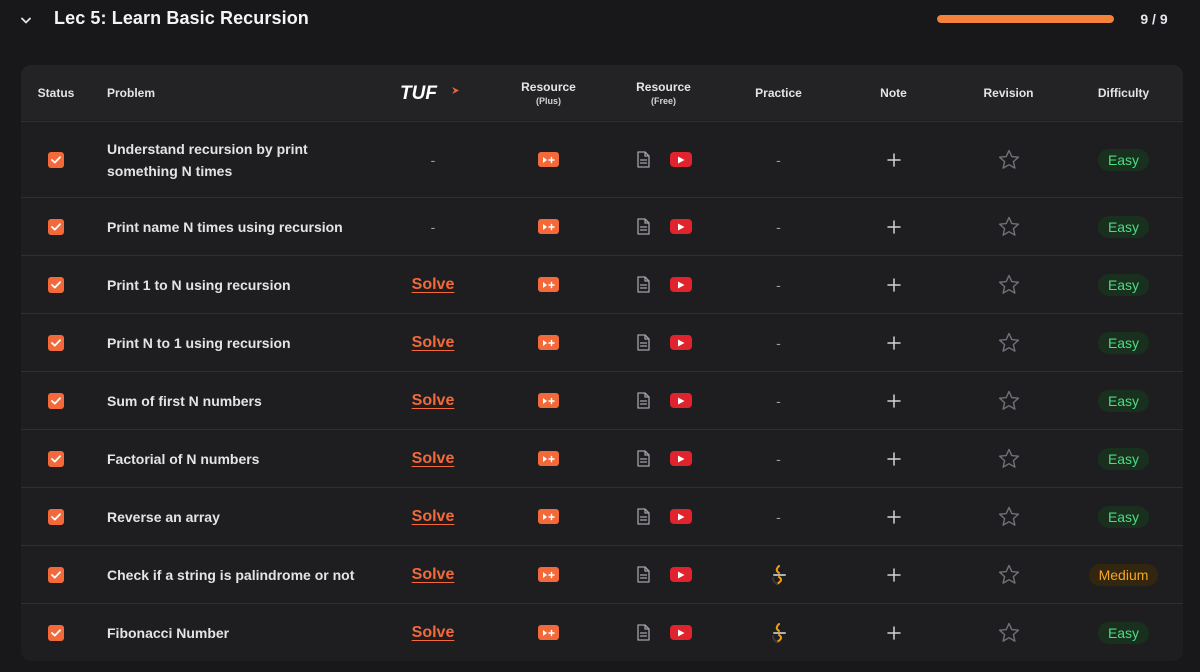  What do you see at coordinates (548, 86) in the screenshot?
I see `header-resource-plus-label: Resource` at bounding box center [548, 86].